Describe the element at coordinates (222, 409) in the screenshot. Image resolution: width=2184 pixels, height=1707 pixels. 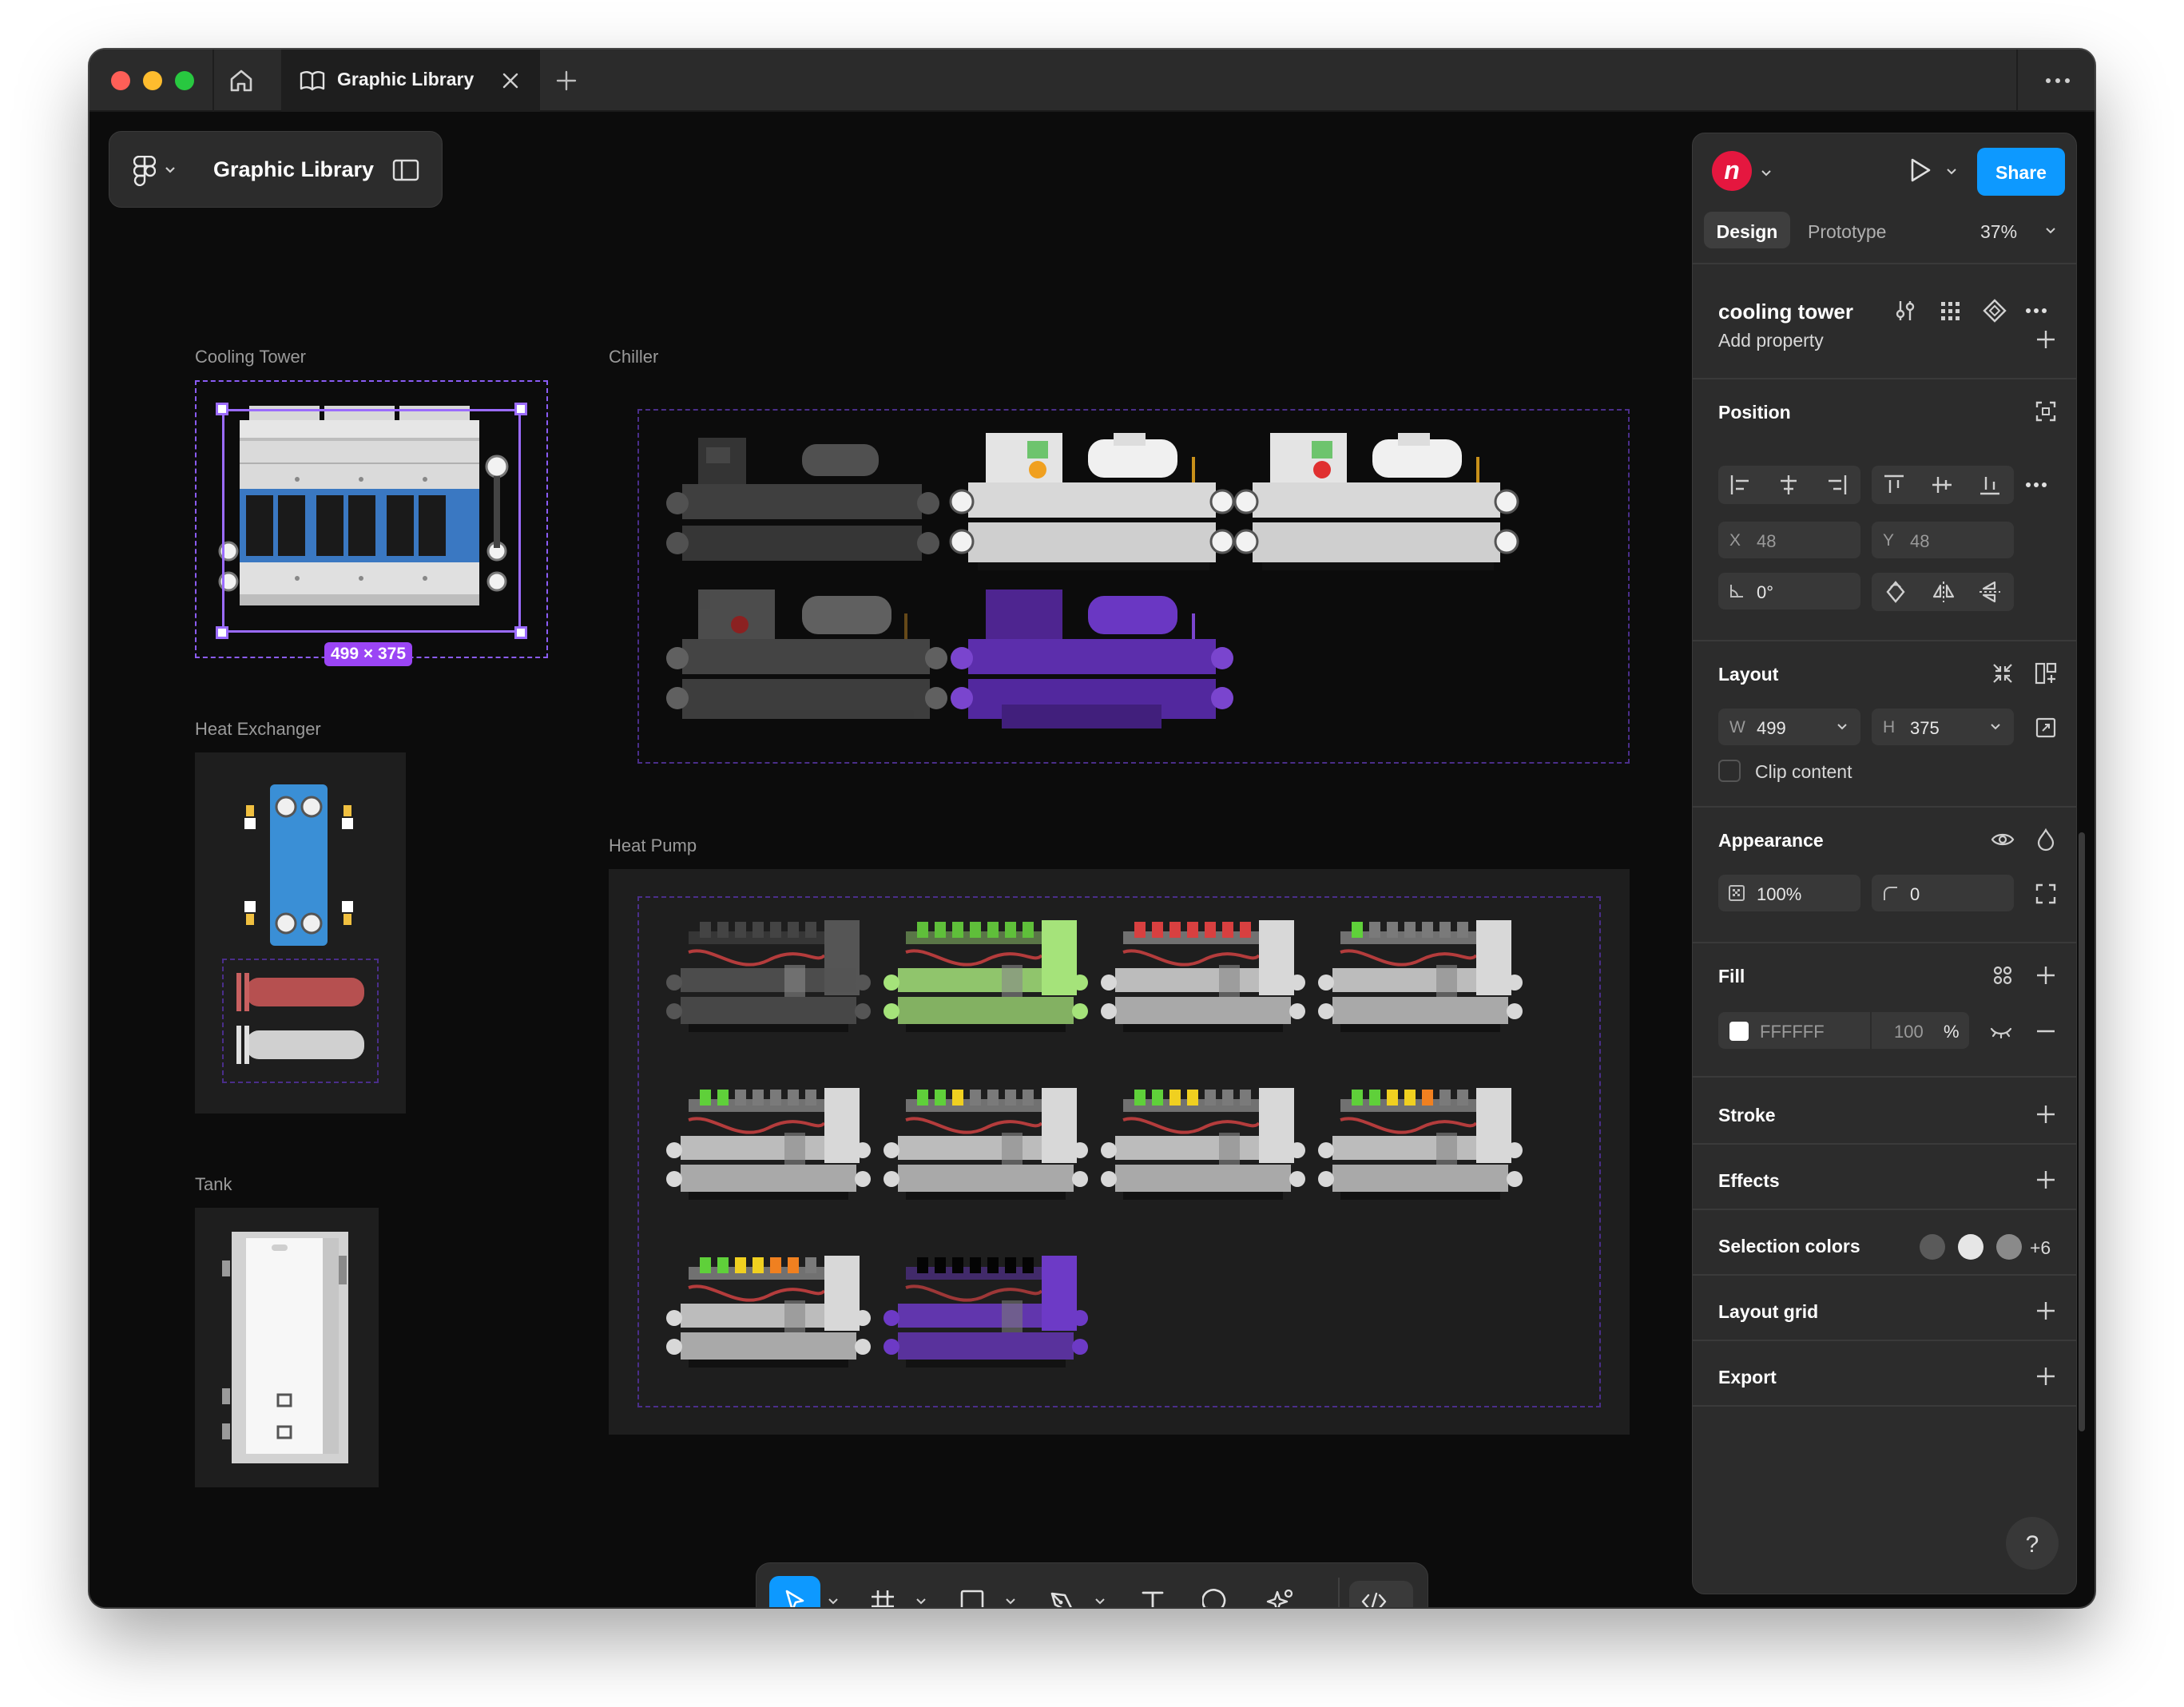
I see `resize-handle-top-left` at that location.